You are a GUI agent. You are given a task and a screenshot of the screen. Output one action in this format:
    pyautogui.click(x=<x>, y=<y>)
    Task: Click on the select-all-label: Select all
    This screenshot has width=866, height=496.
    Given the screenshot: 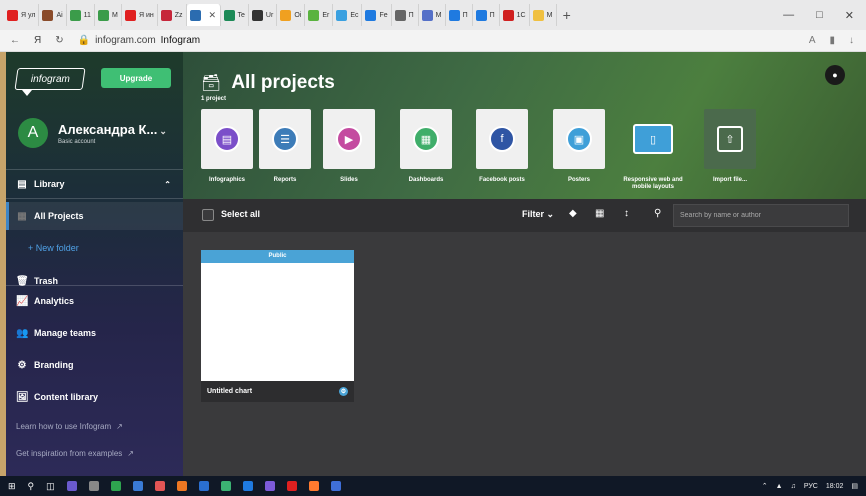 What is the action you would take?
    pyautogui.click(x=240, y=214)
    